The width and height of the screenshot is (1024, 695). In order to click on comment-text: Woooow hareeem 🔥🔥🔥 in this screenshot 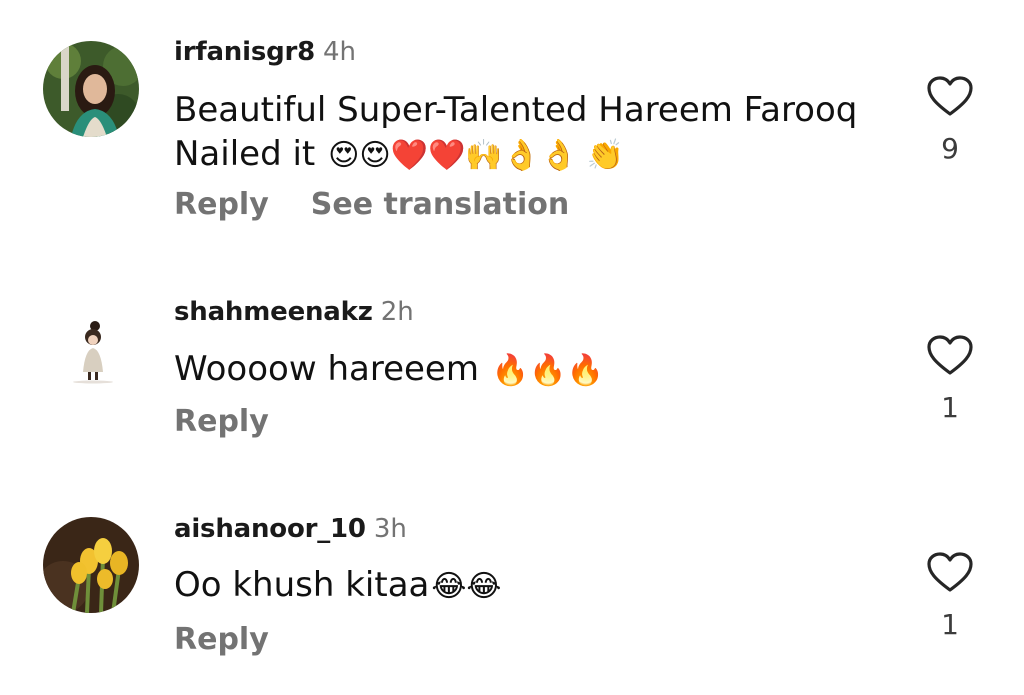, I will do `click(534, 370)`.